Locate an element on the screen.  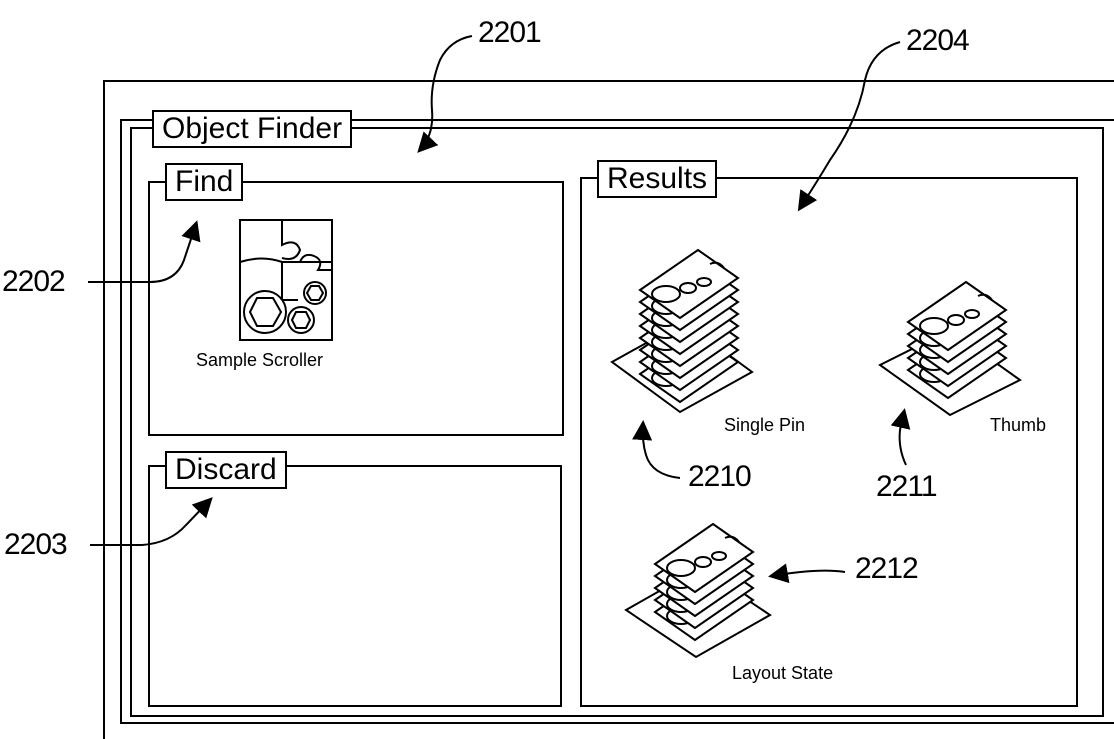
ref-2203: 2203 is located at coordinates (36, 544).